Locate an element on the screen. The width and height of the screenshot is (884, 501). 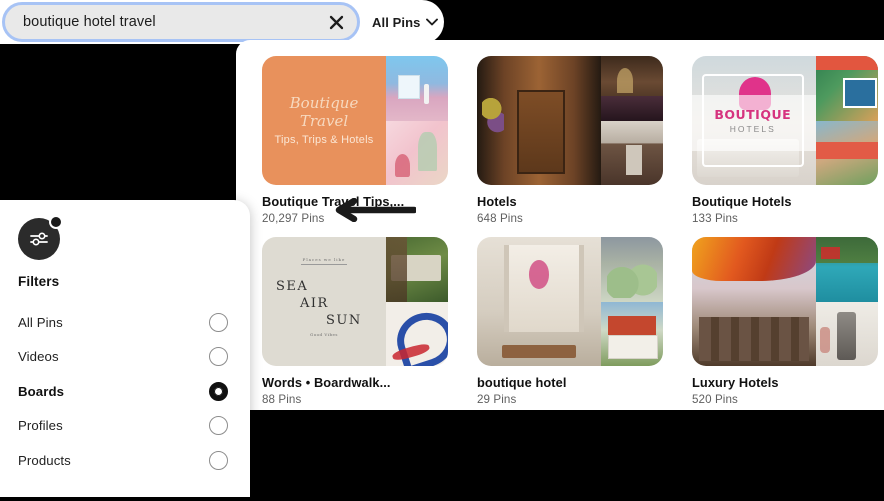
board-title: Hotels is located at coordinates (497, 201).